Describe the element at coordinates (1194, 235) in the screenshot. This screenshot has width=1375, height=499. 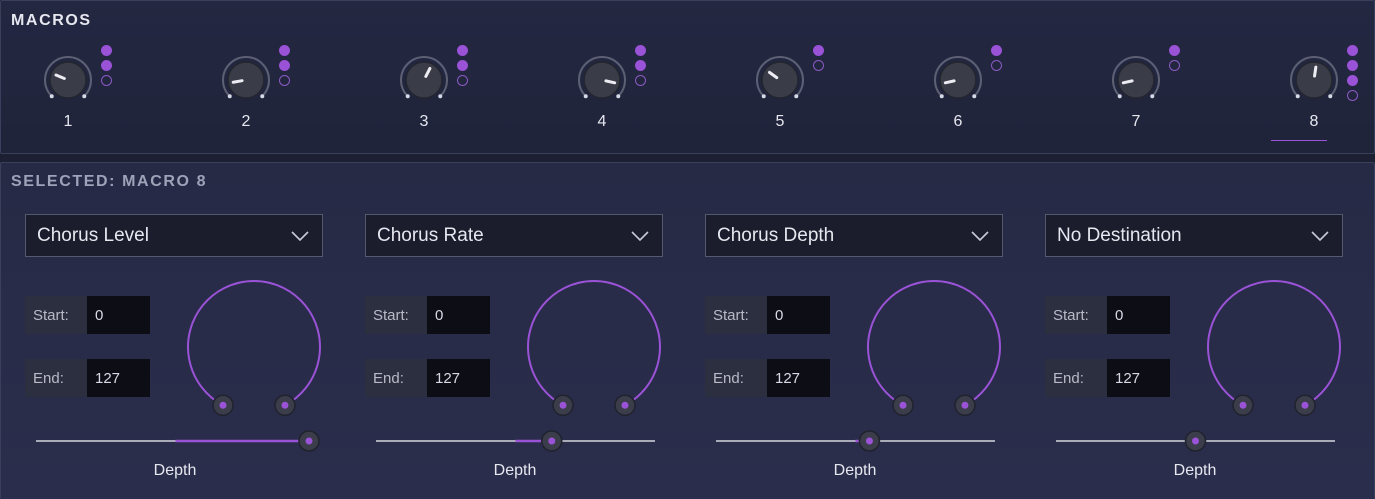
I see `destination-dropdown: No Destination` at that location.